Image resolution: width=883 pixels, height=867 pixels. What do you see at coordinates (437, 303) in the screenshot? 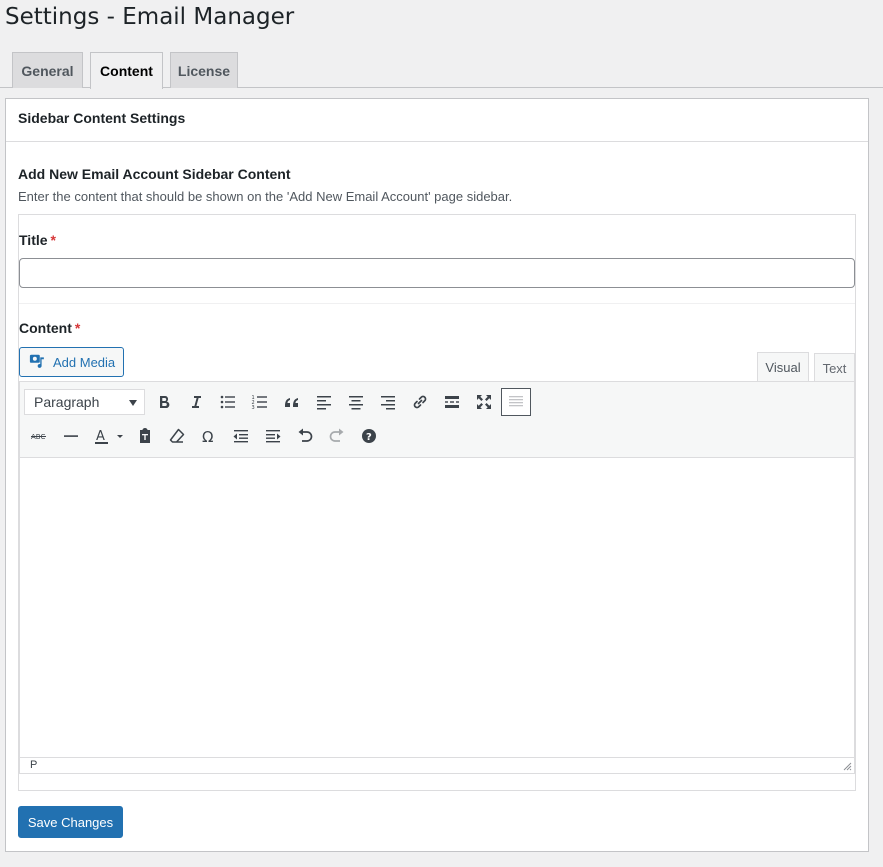
I see `divider` at bounding box center [437, 303].